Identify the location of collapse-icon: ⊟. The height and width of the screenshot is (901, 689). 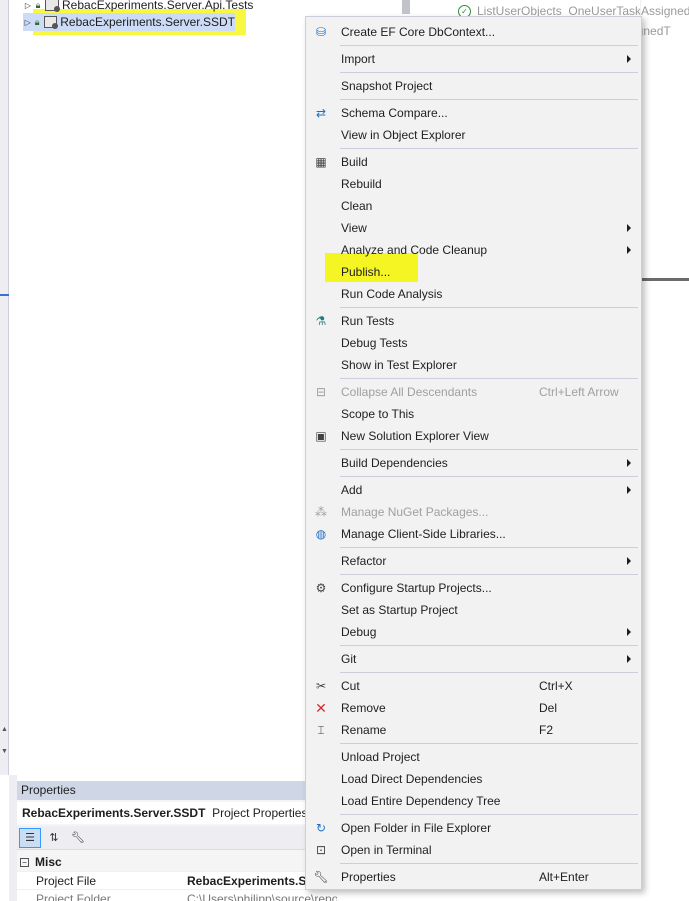
(321, 392).